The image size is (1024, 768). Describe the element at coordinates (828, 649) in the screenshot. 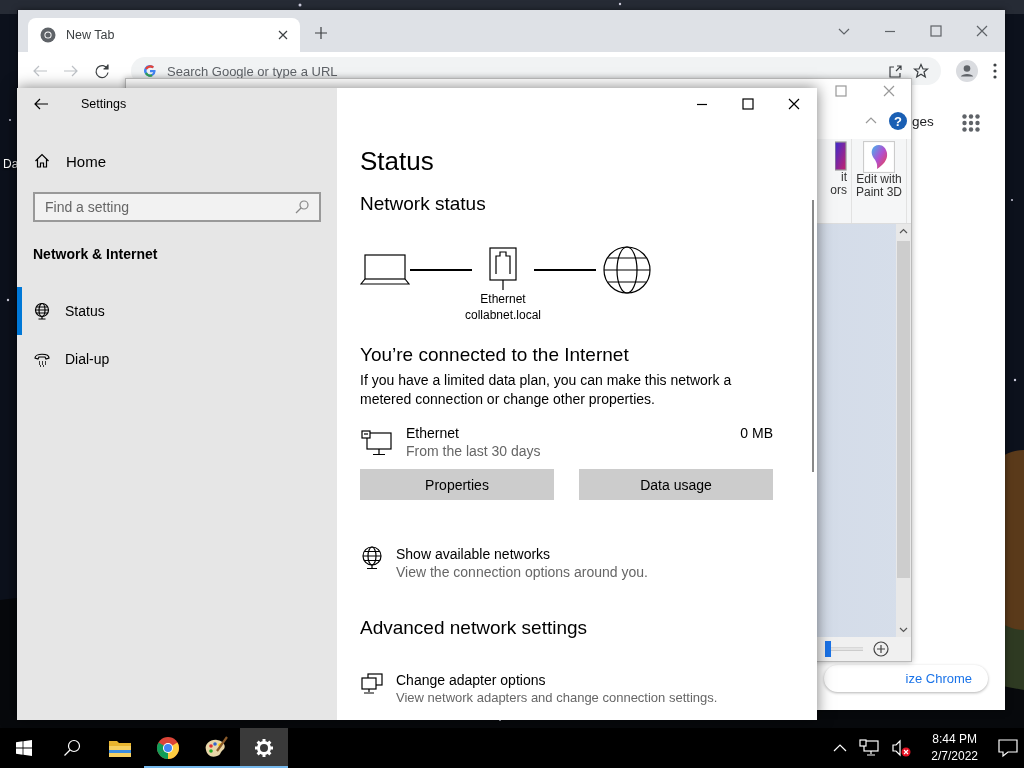

I see `slider-thumb` at that location.